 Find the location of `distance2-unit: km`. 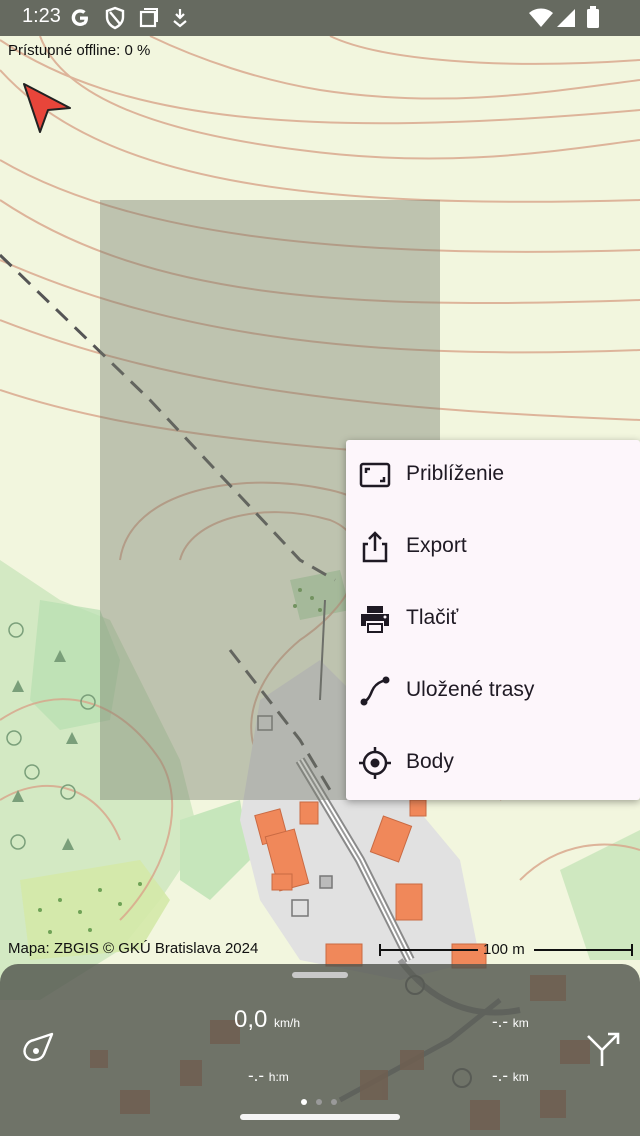

distance2-unit: km is located at coordinates (520, 1077).